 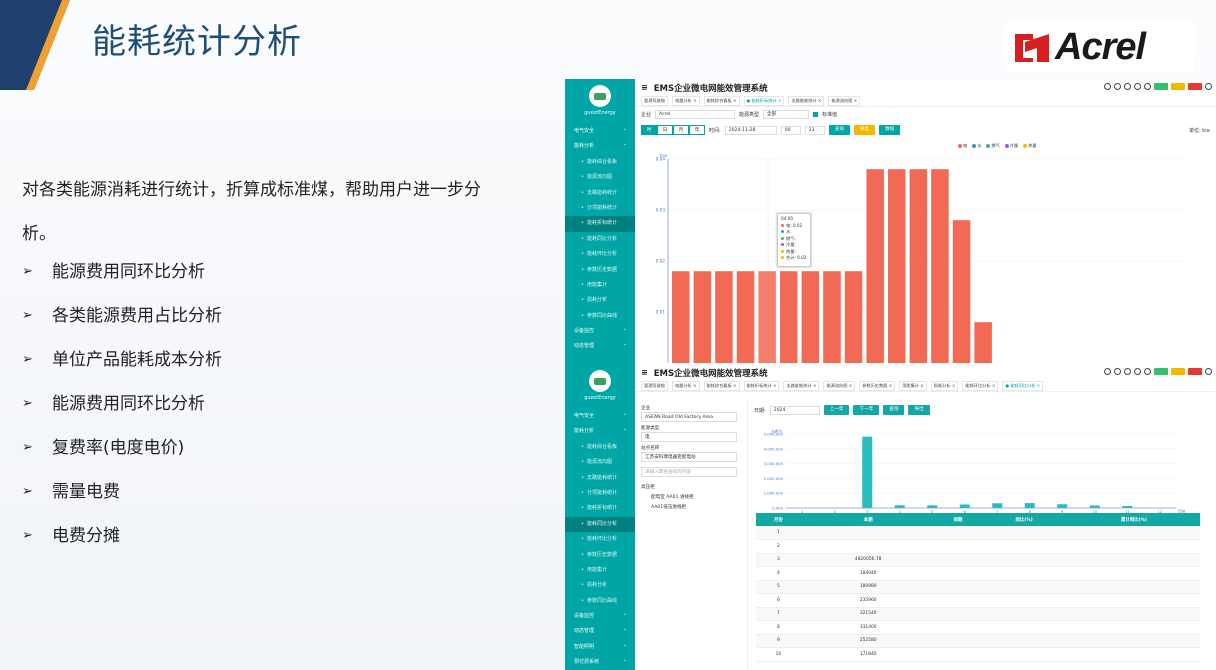 I want to click on granularity-option: 月, so click(x=681, y=130).